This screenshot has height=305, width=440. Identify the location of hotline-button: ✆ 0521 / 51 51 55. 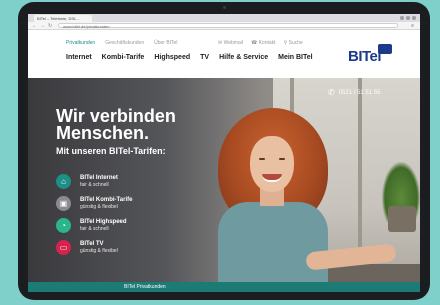
(354, 92).